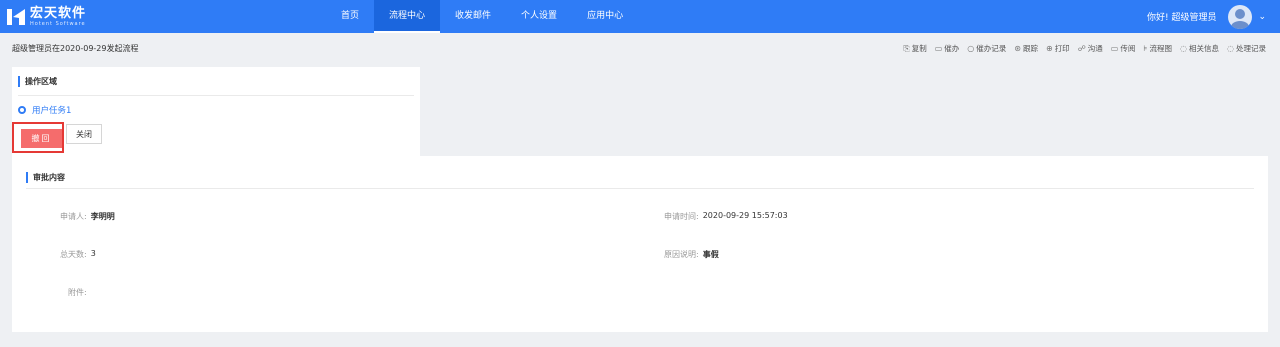 This screenshot has width=1280, height=347. Describe the element at coordinates (73, 216) in the screenshot. I see `applicant-label: 申请人:` at that location.